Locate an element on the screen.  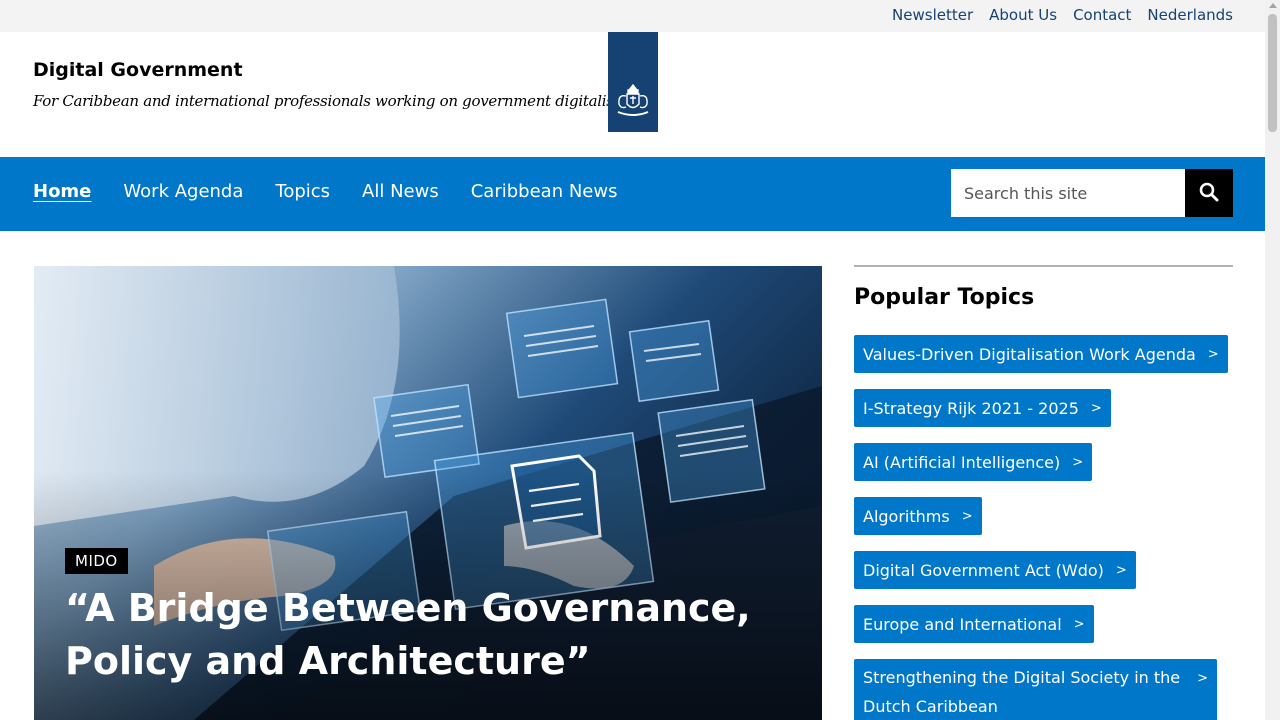
topic-digital-government-act: Digital Government Act (Wdo) > is located at coordinates (995, 570).